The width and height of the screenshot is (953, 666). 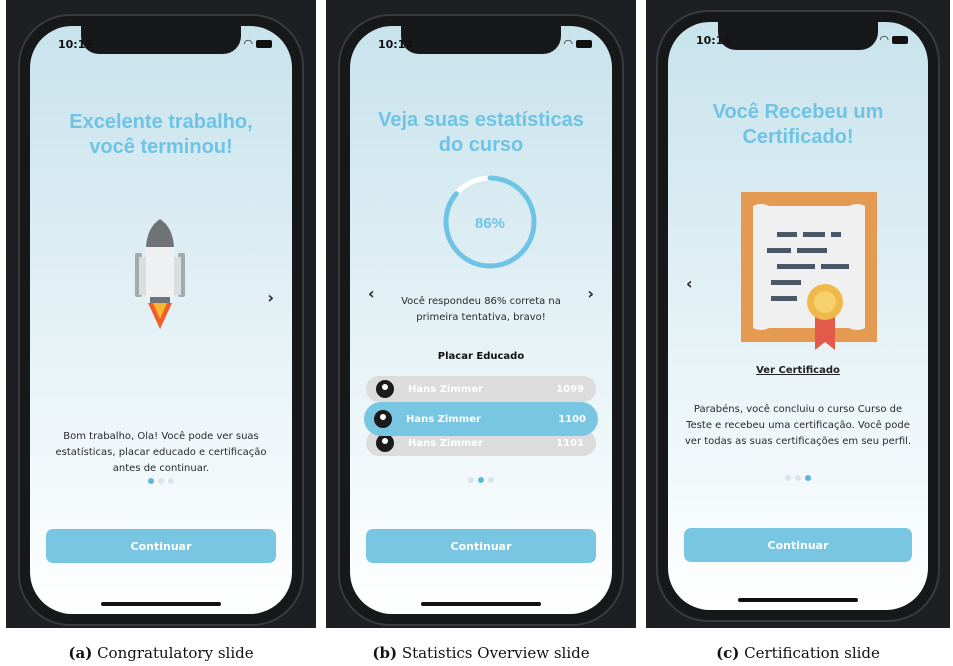 What do you see at coordinates (798, 137) in the screenshot?
I see `title-line-2: Certificado!` at bounding box center [798, 137].